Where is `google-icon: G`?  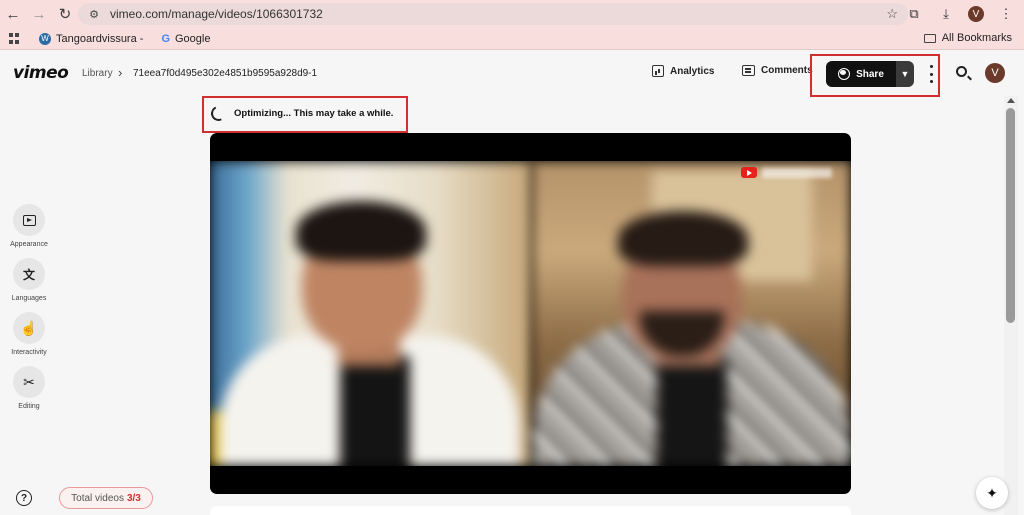
google-icon: G is located at coordinates (165, 38).